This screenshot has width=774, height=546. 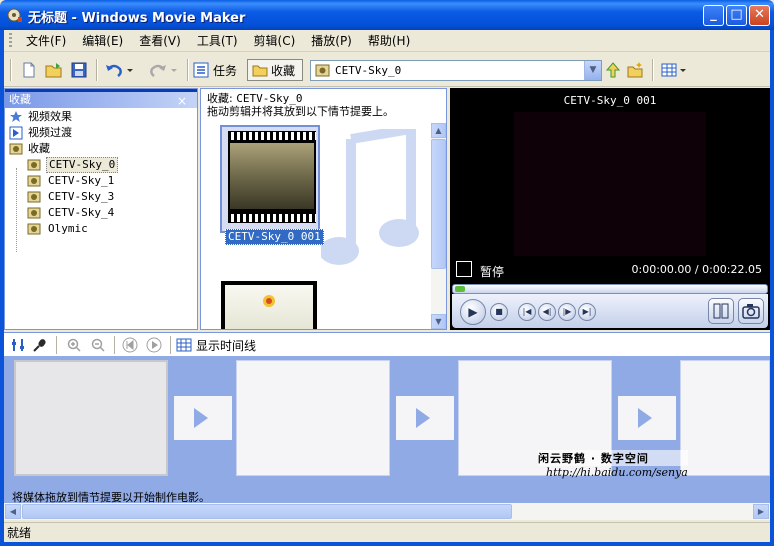 I want to click on zoom-in-icon, so click(x=74, y=345).